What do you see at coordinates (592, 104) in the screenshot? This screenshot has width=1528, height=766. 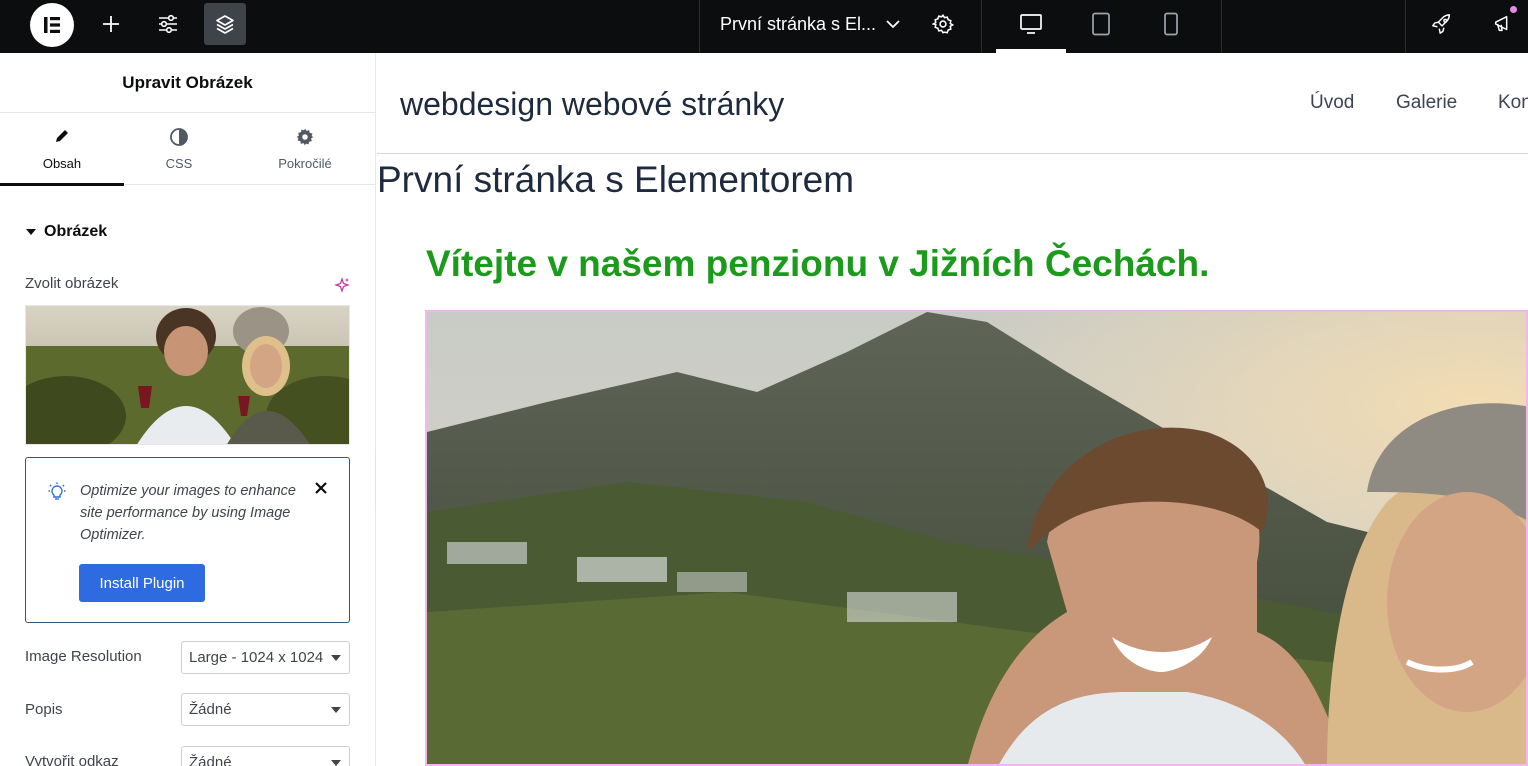 I see `site-title: webdesign webové stránky` at bounding box center [592, 104].